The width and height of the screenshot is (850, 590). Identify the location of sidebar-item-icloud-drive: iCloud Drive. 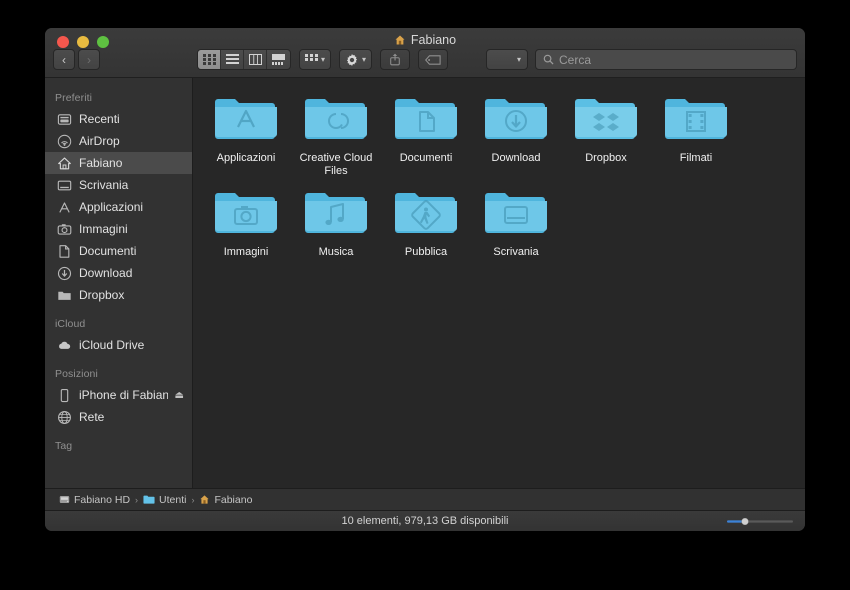
(118, 345).